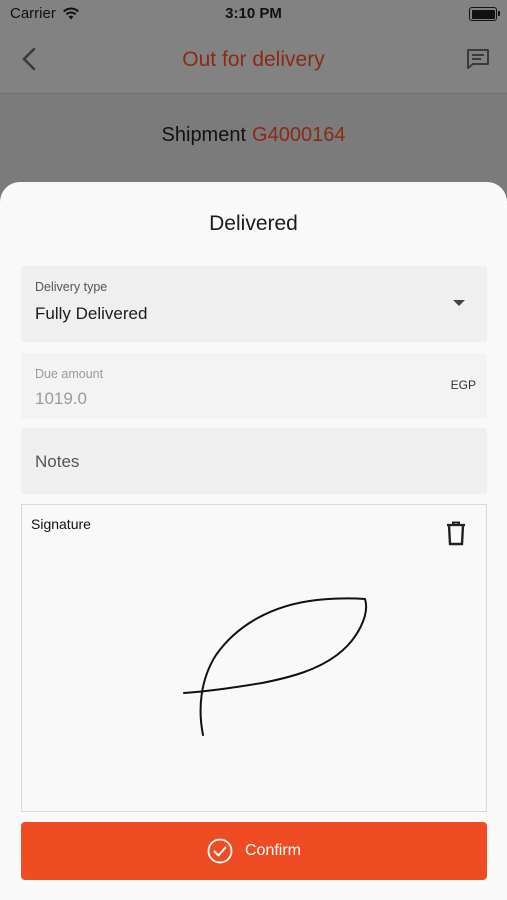 The height and width of the screenshot is (900, 507). I want to click on confirm-label: Confirm, so click(272, 850).